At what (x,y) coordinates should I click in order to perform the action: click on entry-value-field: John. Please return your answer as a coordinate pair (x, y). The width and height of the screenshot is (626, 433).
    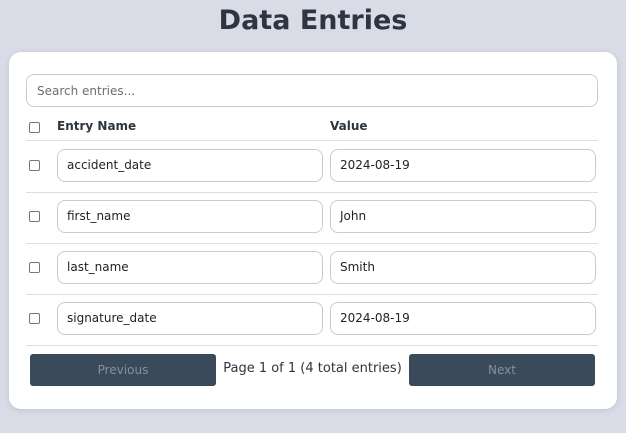
    Looking at the image, I should click on (463, 216).